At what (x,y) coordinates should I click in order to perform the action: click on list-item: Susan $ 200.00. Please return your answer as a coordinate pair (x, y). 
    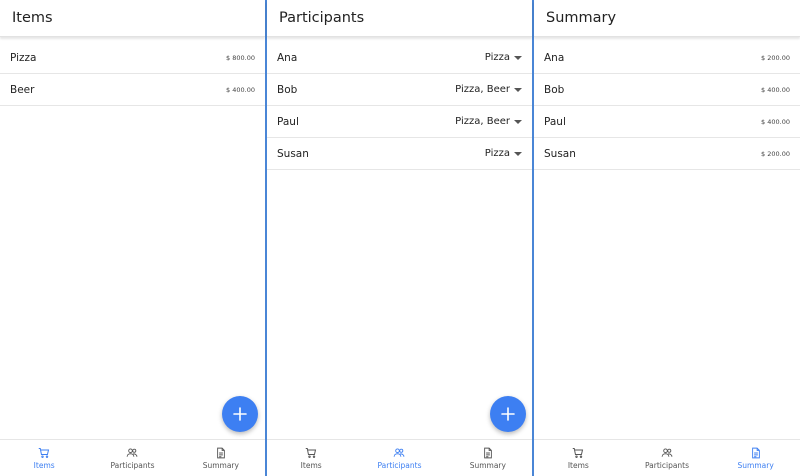
    Looking at the image, I should click on (667, 154).